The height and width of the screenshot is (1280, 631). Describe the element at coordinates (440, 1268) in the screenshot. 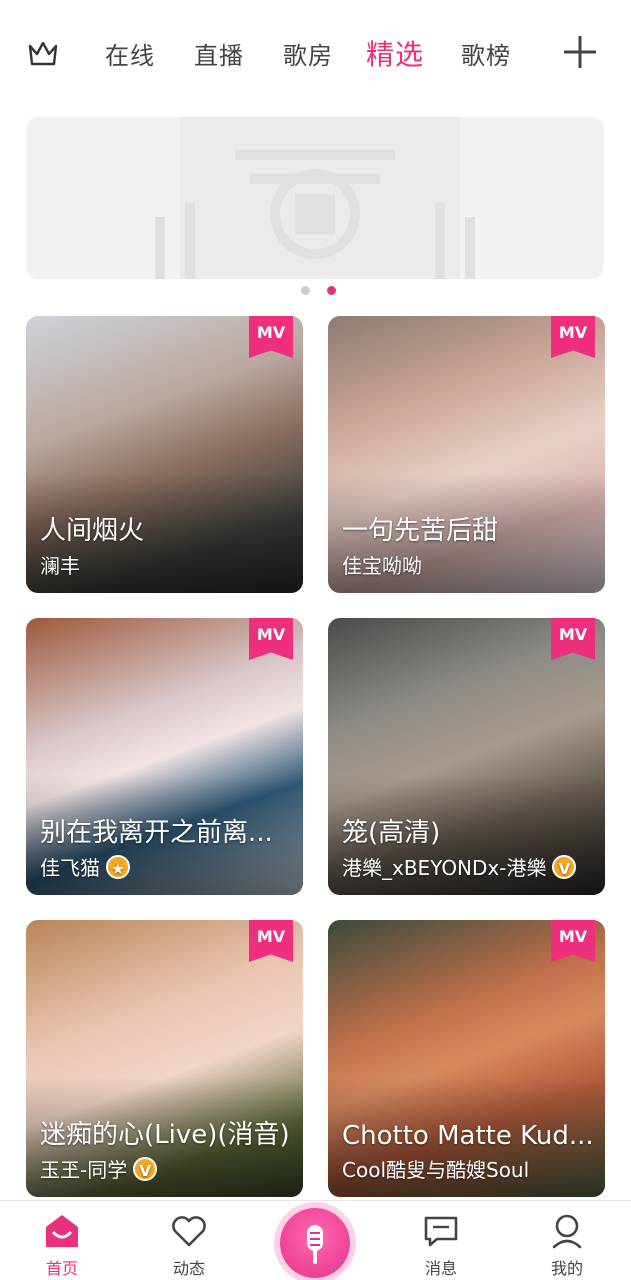

I see `nav-messages-label: 消息` at that location.